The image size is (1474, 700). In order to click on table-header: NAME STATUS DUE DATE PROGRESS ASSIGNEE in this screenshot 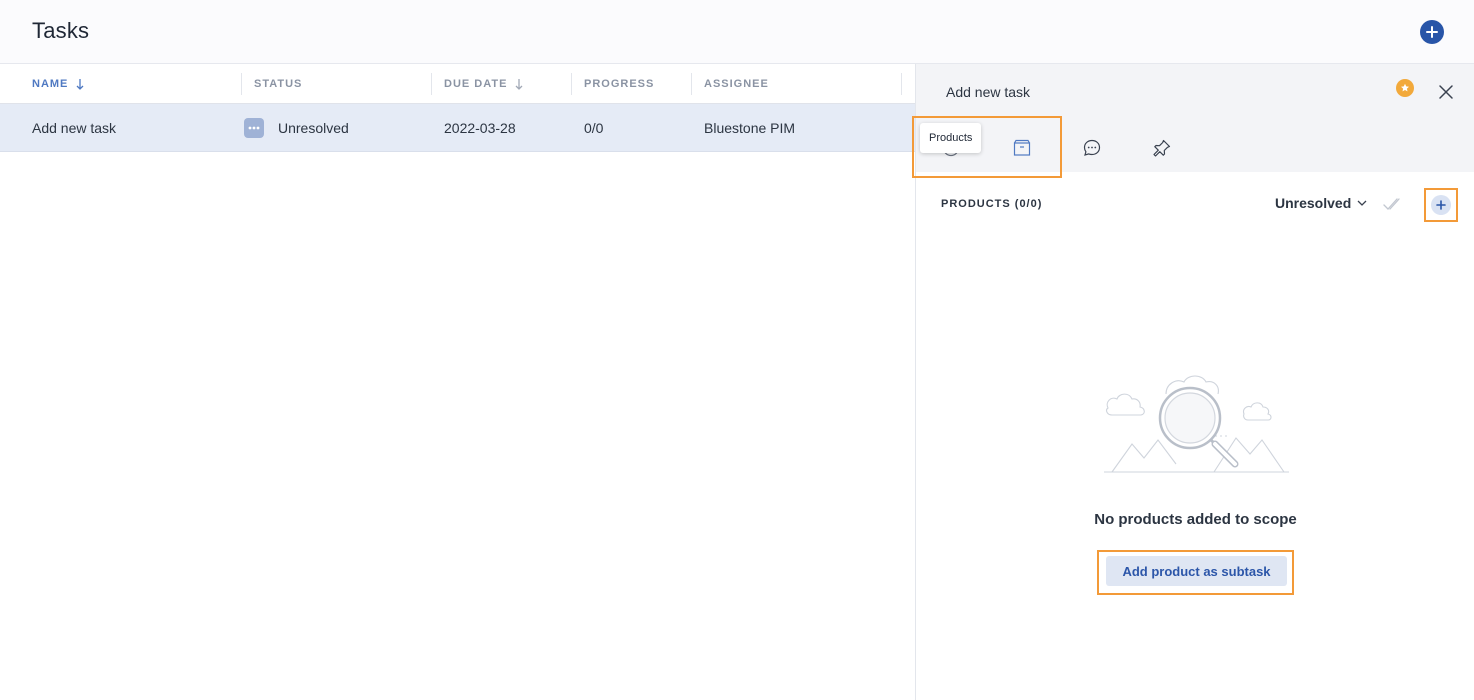, I will do `click(457, 84)`.